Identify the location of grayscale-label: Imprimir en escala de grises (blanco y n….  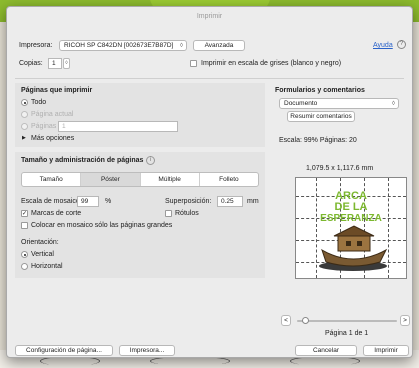
(271, 63).